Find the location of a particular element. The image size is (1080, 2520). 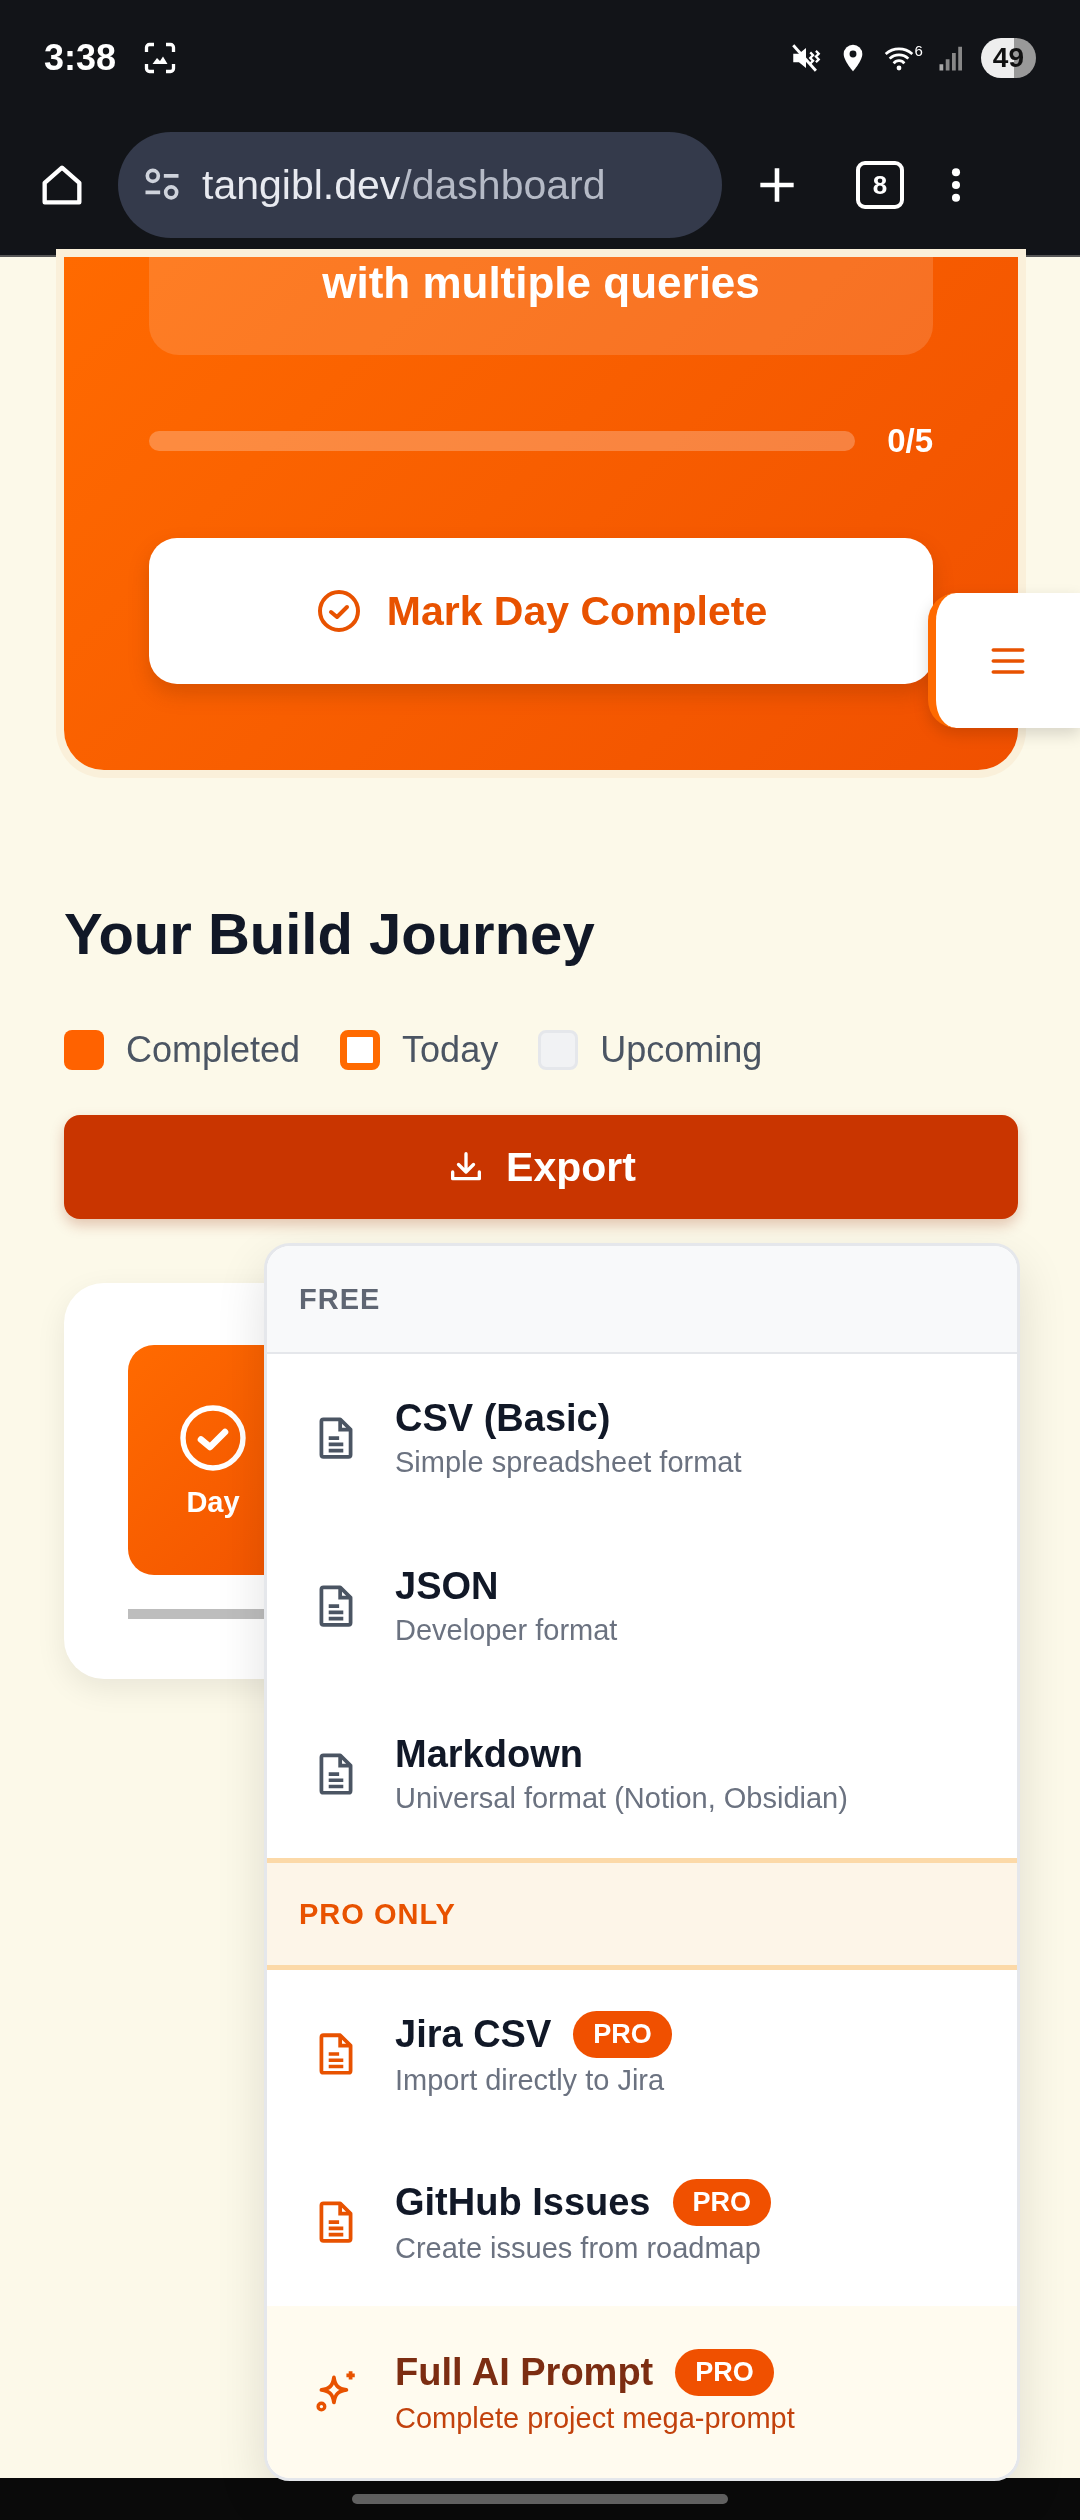

address-bar: tangibl.dev/dashboard is located at coordinates (420, 185).